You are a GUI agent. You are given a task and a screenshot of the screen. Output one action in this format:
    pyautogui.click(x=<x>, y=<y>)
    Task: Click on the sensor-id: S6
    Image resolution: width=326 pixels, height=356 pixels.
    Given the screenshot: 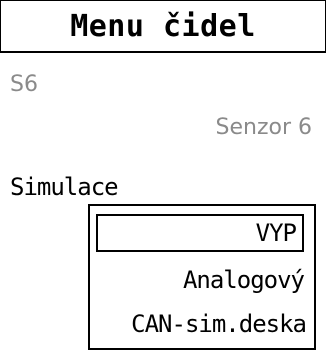 What is the action you would take?
    pyautogui.click(x=24, y=84)
    